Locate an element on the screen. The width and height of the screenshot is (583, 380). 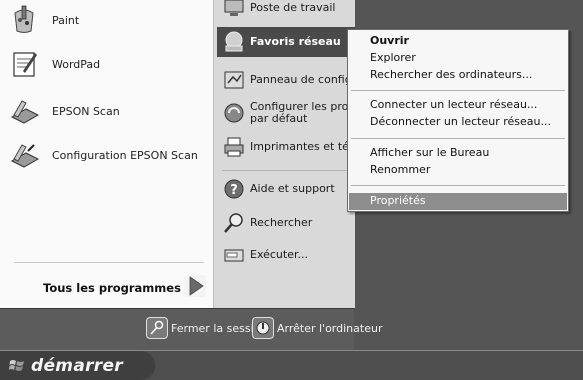
power-icon is located at coordinates (263, 328).